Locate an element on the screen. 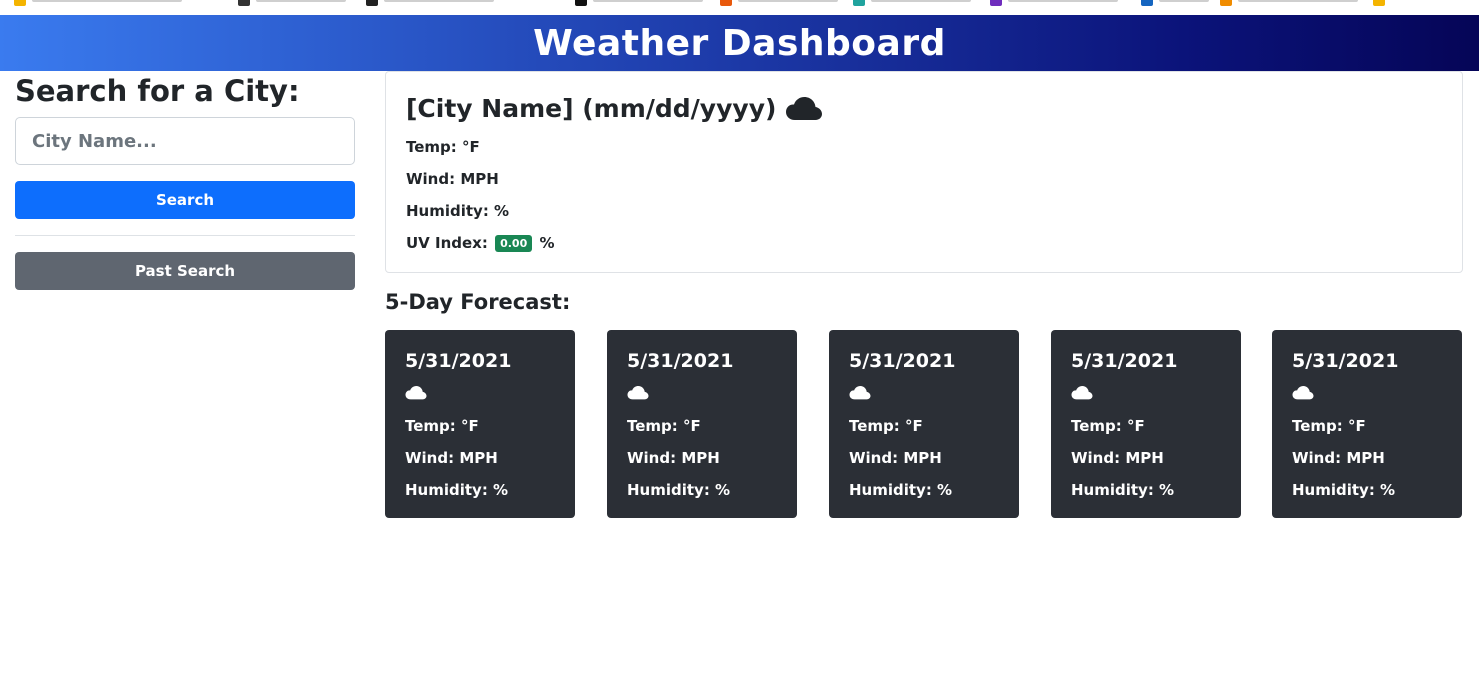  page-title: Weather Dashboard is located at coordinates (739, 43).